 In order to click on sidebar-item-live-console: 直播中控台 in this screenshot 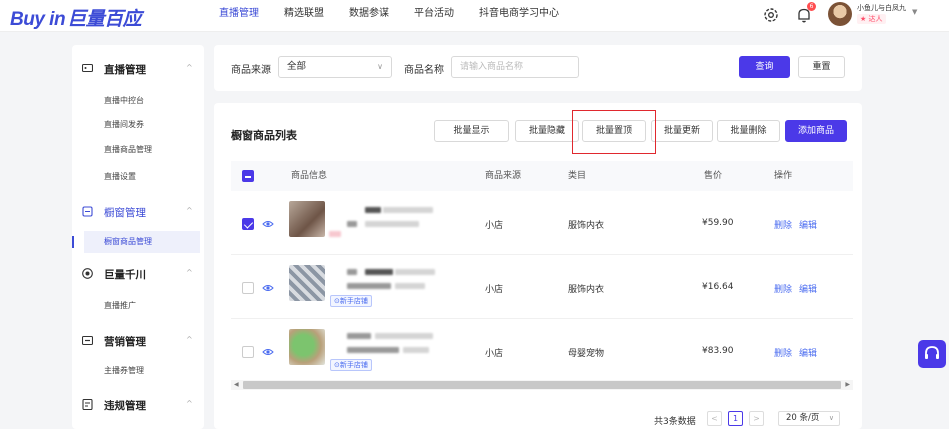, I will do `click(136, 101)`.